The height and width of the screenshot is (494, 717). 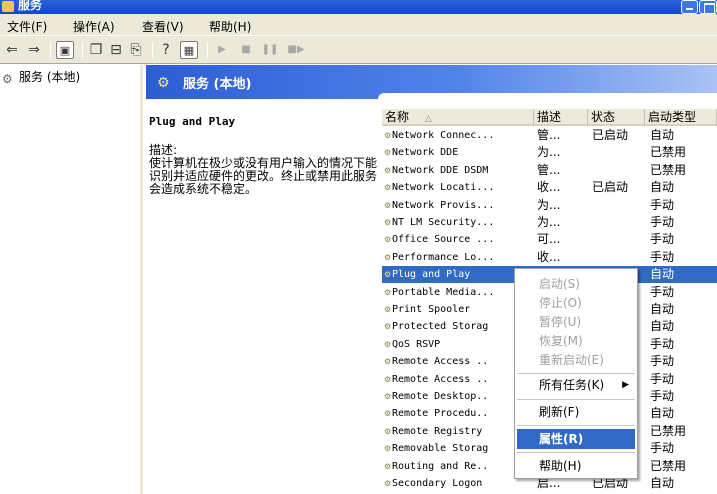 What do you see at coordinates (27, 26) in the screenshot?
I see `menu-file: 文件(F)` at bounding box center [27, 26].